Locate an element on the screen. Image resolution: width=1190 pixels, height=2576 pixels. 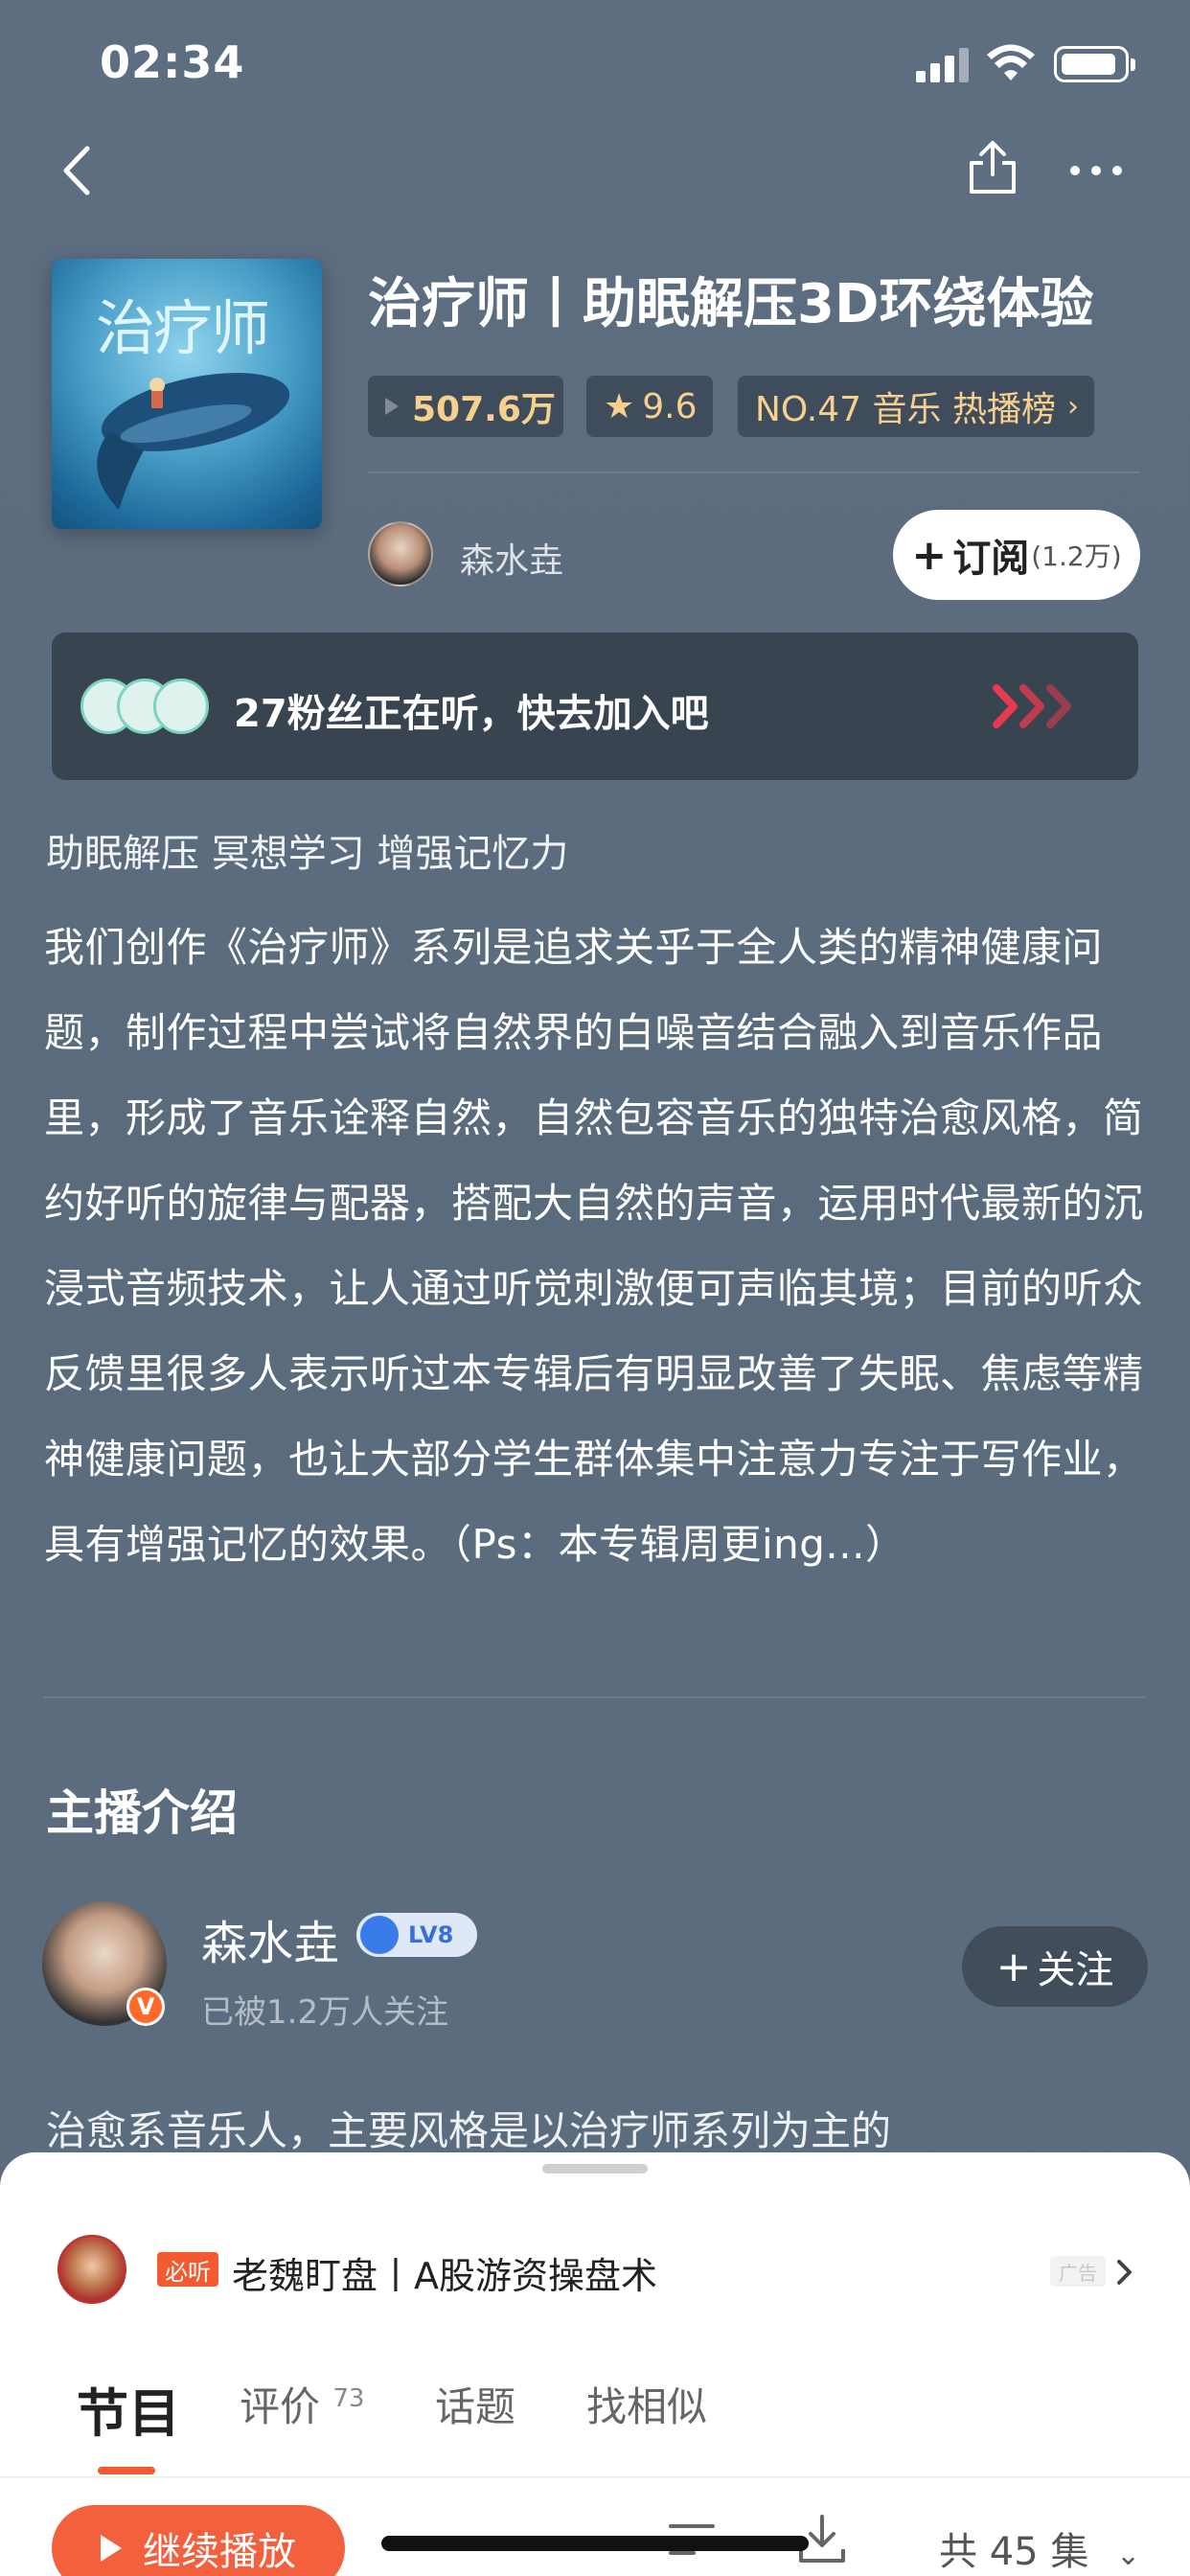
album-tags: 助眠解压 冥想学习 增强记忆力 is located at coordinates (308, 854).